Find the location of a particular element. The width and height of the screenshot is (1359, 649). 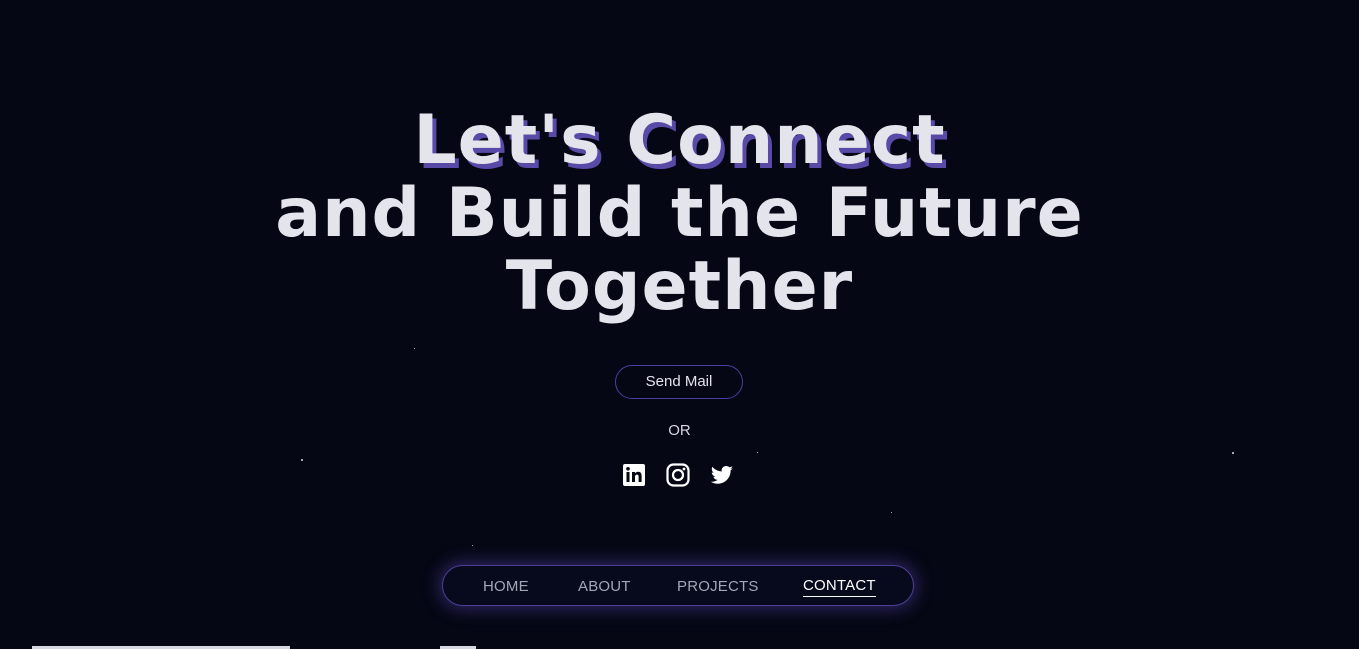

hero-line-2: and Build the Future is located at coordinates (679, 213).